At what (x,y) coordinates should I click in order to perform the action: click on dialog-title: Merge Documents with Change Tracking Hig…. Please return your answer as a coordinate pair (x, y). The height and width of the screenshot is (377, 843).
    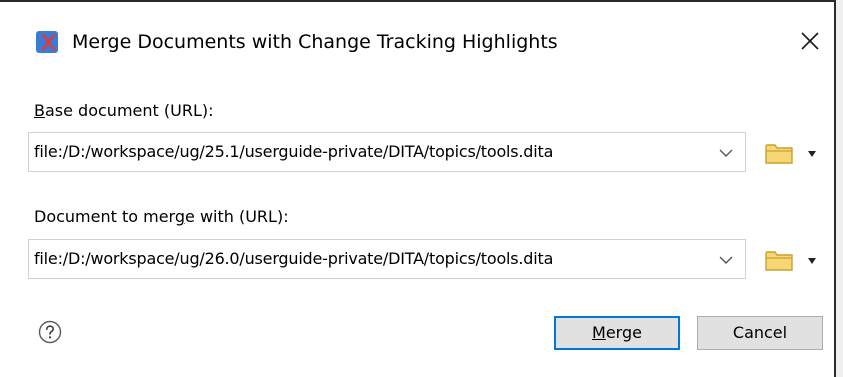
    Looking at the image, I should click on (315, 42).